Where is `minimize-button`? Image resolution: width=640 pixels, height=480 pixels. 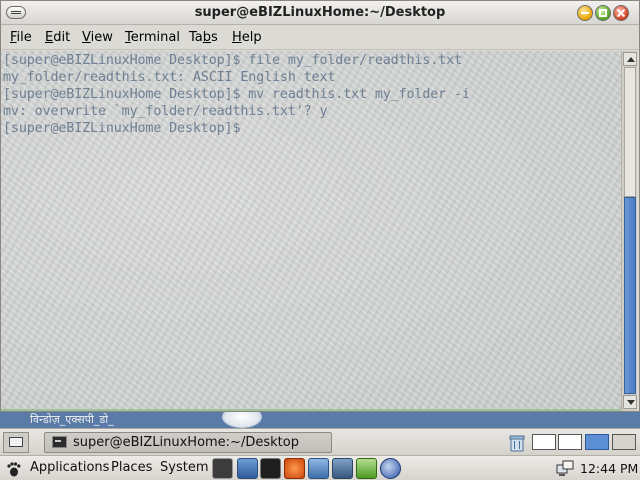
minimize-button is located at coordinates (585, 13).